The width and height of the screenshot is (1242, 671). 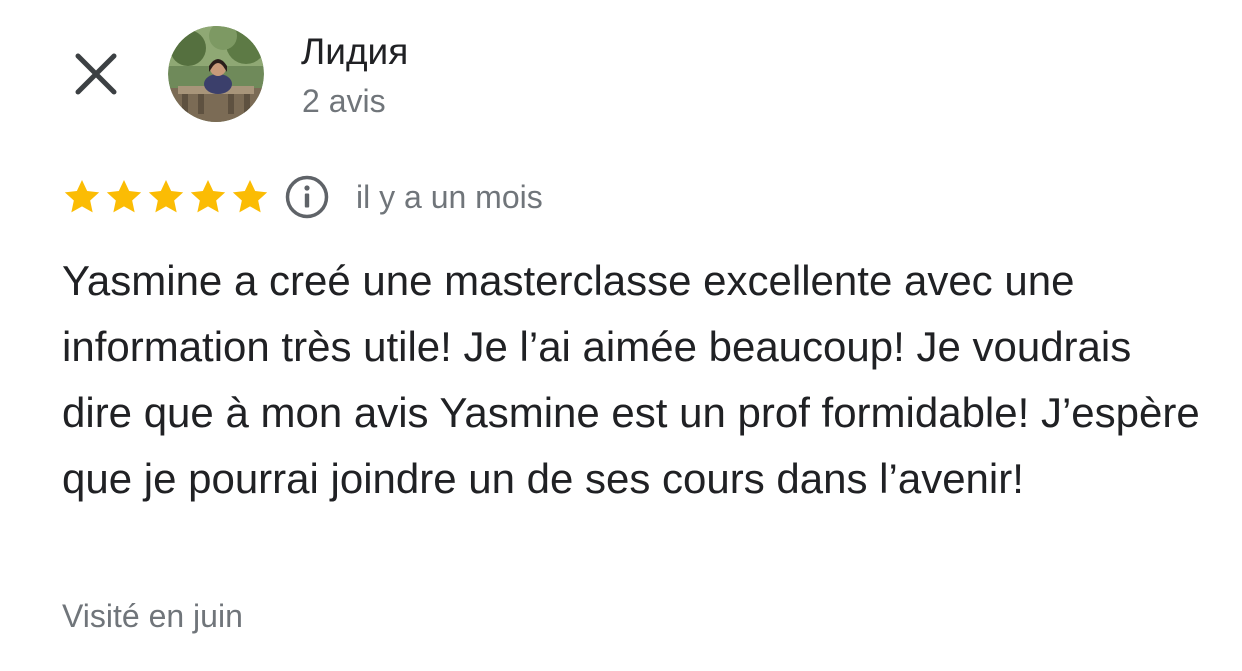 I want to click on star-rating, so click(x=167, y=197).